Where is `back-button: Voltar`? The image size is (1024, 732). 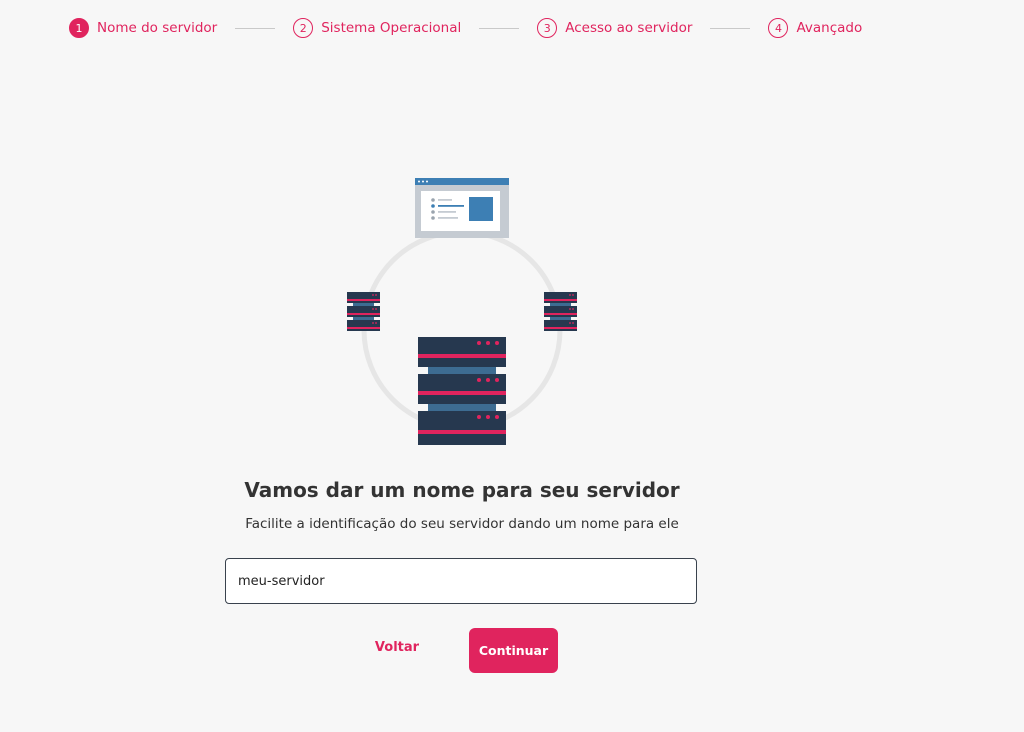
back-button: Voltar is located at coordinates (397, 647).